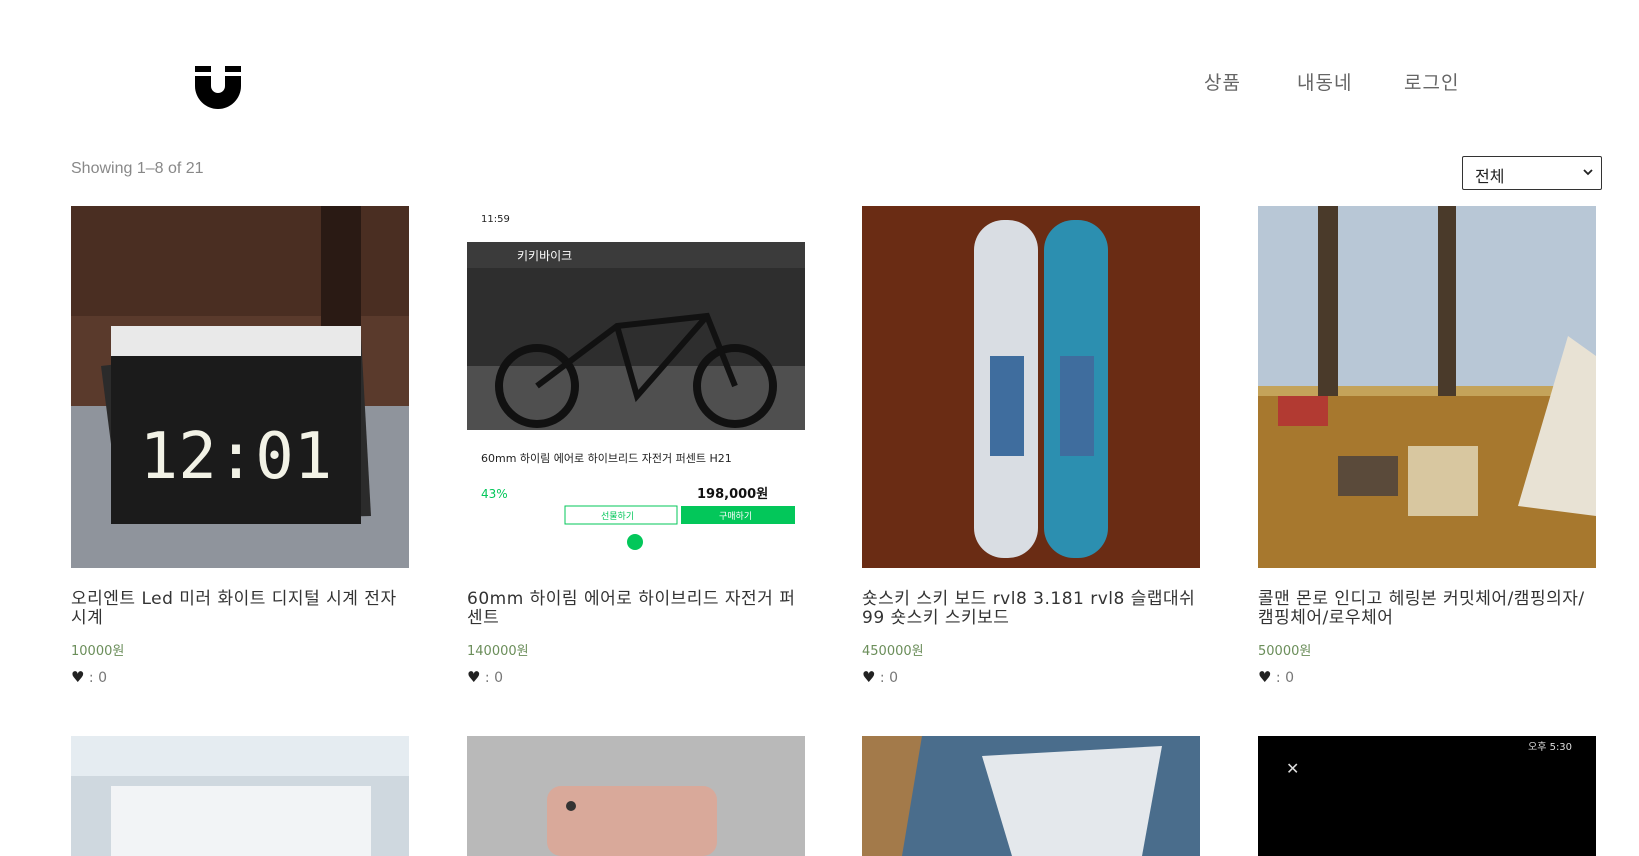 The height and width of the screenshot is (856, 1639). What do you see at coordinates (1588, 172) in the screenshot?
I see `chevron-down-icon` at bounding box center [1588, 172].